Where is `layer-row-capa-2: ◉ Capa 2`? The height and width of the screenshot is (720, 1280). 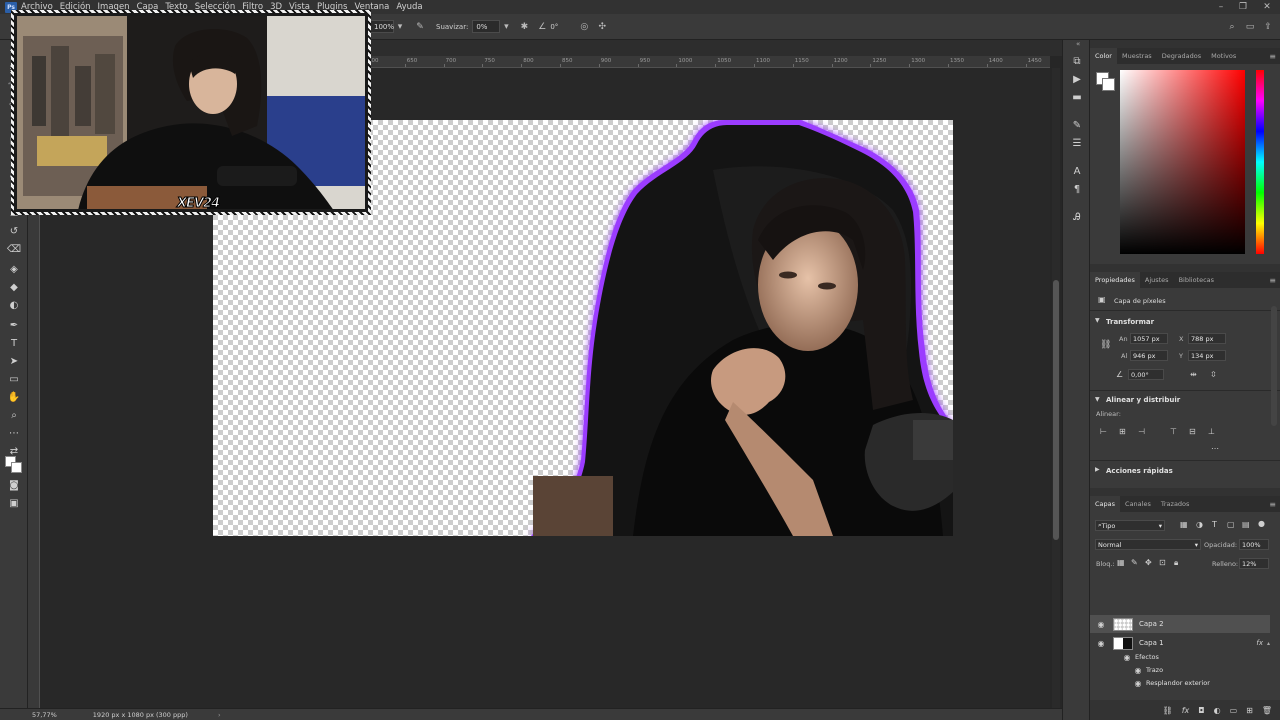
layer-row-capa-2: ◉ Capa 2 is located at coordinates (1180, 624).